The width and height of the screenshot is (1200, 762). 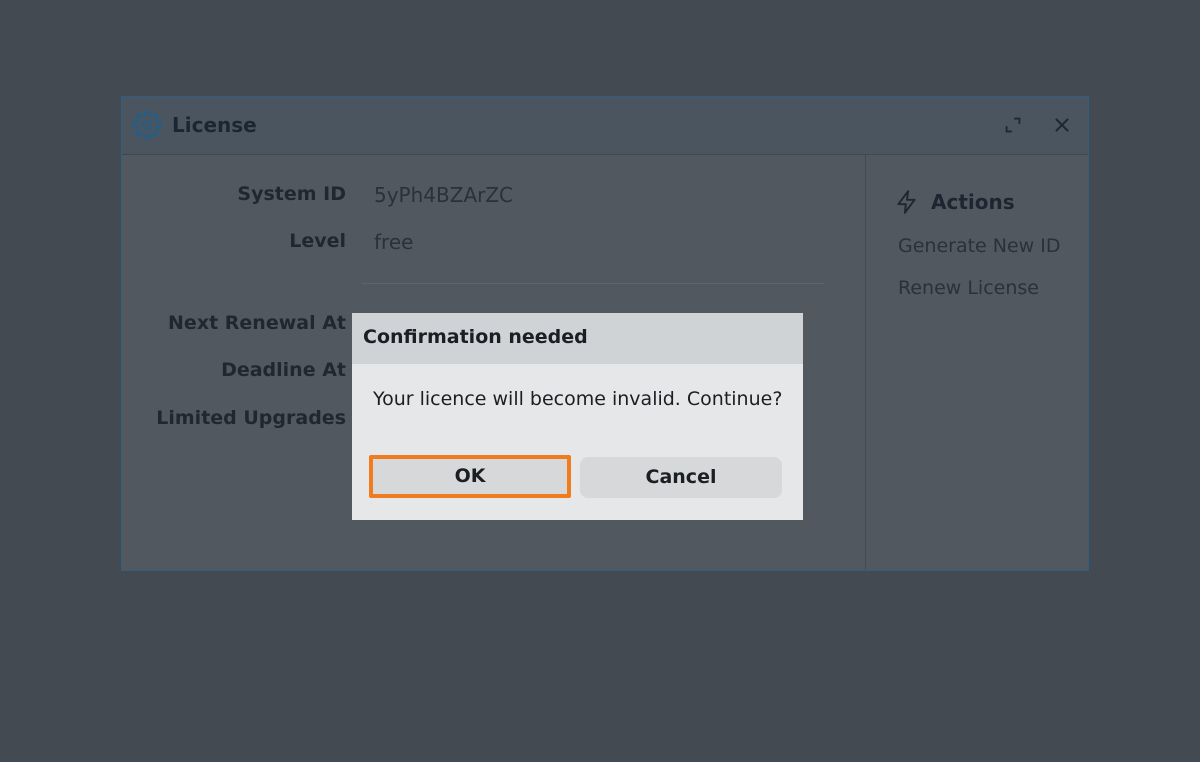 I want to click on ok-button: OK, so click(x=470, y=476).